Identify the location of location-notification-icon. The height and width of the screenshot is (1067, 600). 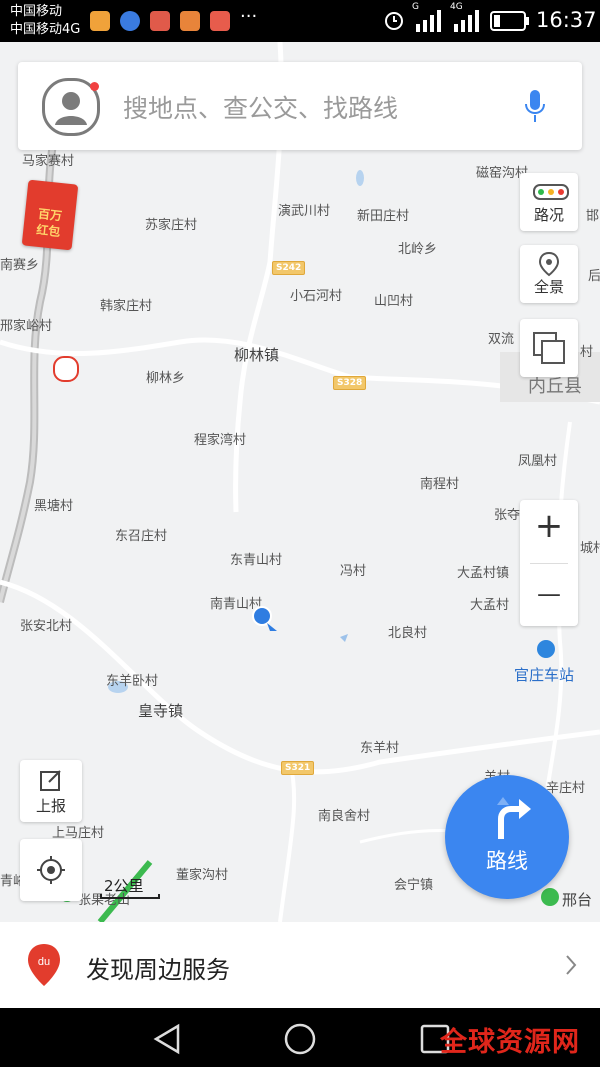
(220, 21).